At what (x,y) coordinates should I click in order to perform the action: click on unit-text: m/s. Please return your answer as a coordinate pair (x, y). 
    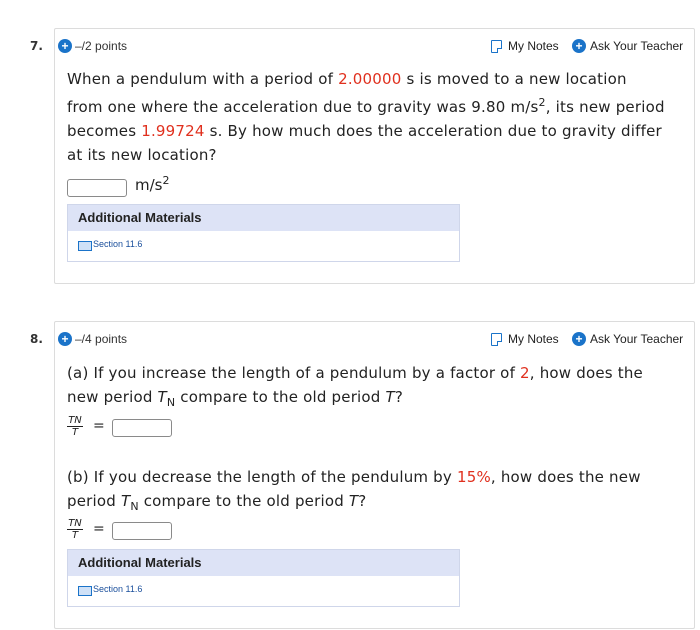
    Looking at the image, I should click on (149, 185).